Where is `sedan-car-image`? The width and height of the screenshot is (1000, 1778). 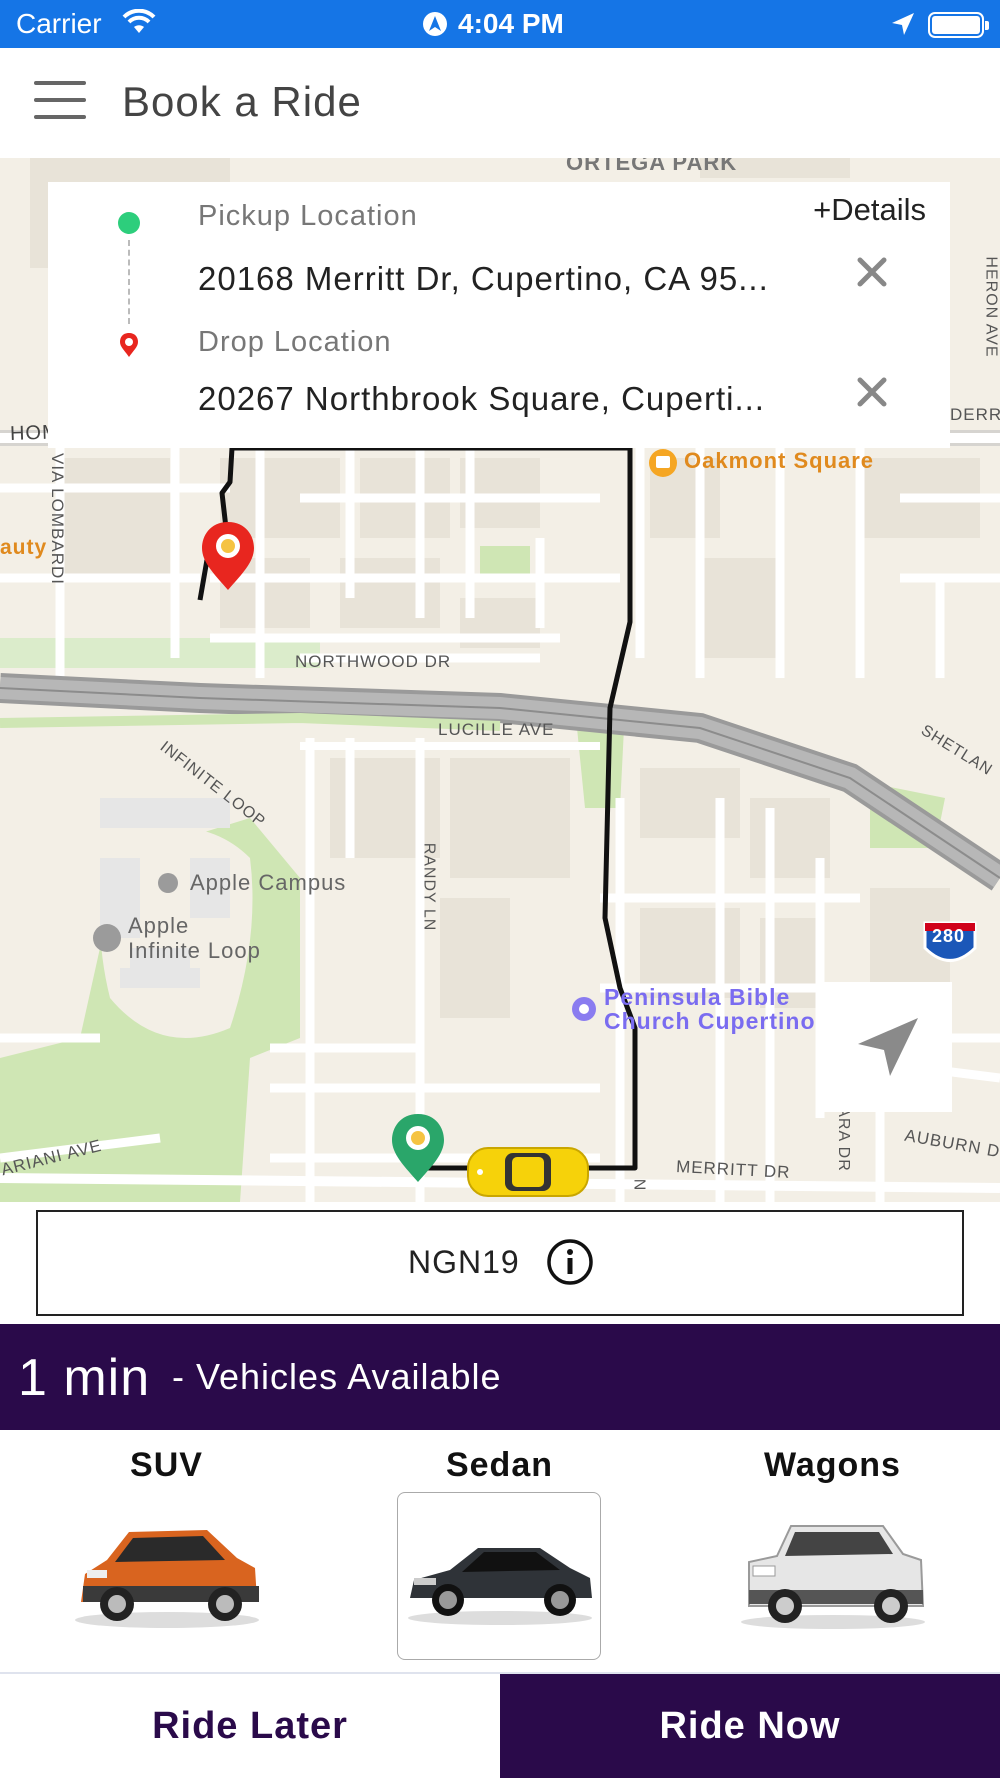
sedan-car-image is located at coordinates (499, 1586).